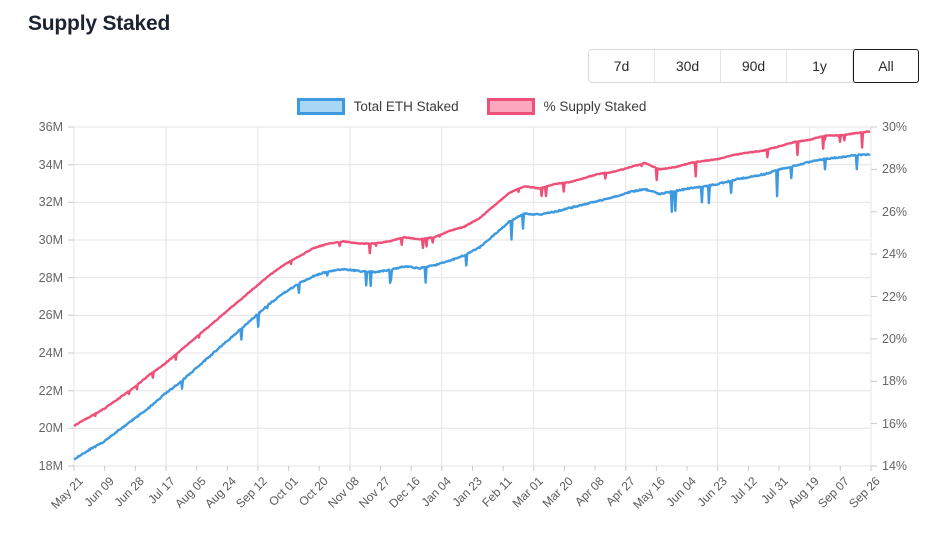  I want to click on y-axis-right-tick: 28%, so click(895, 169).